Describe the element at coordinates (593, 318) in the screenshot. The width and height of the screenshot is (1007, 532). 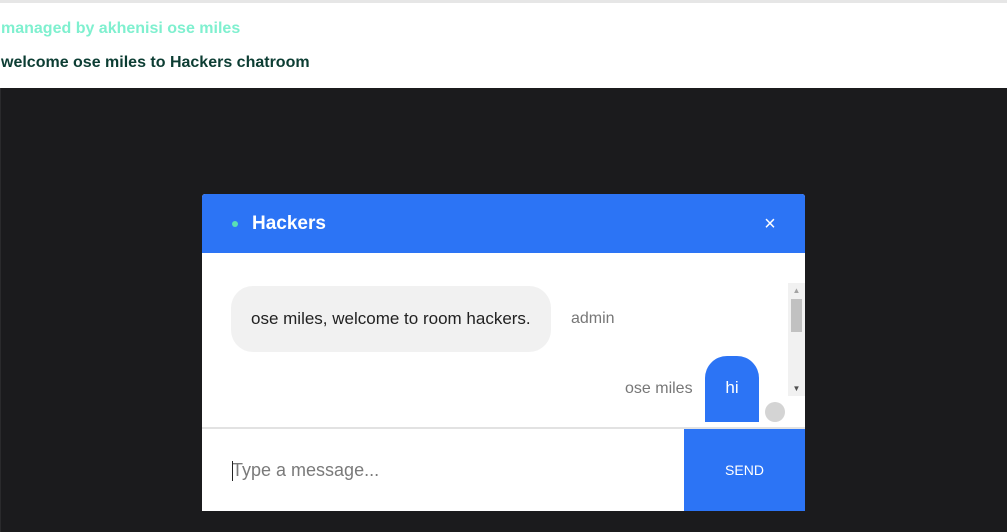
I see `message-sender: admin` at that location.